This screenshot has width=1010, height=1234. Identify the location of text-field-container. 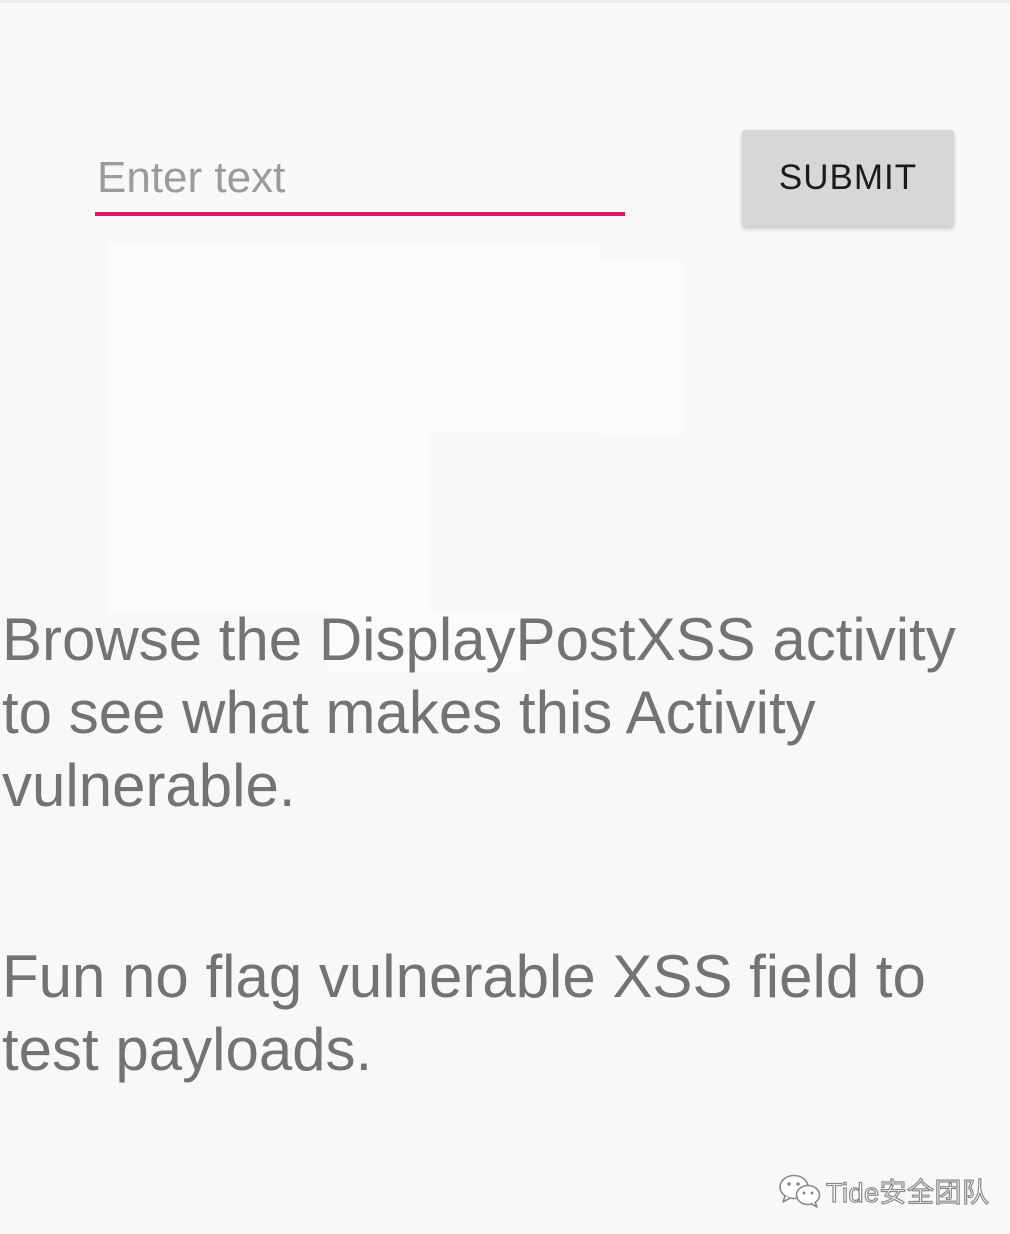
(361, 179).